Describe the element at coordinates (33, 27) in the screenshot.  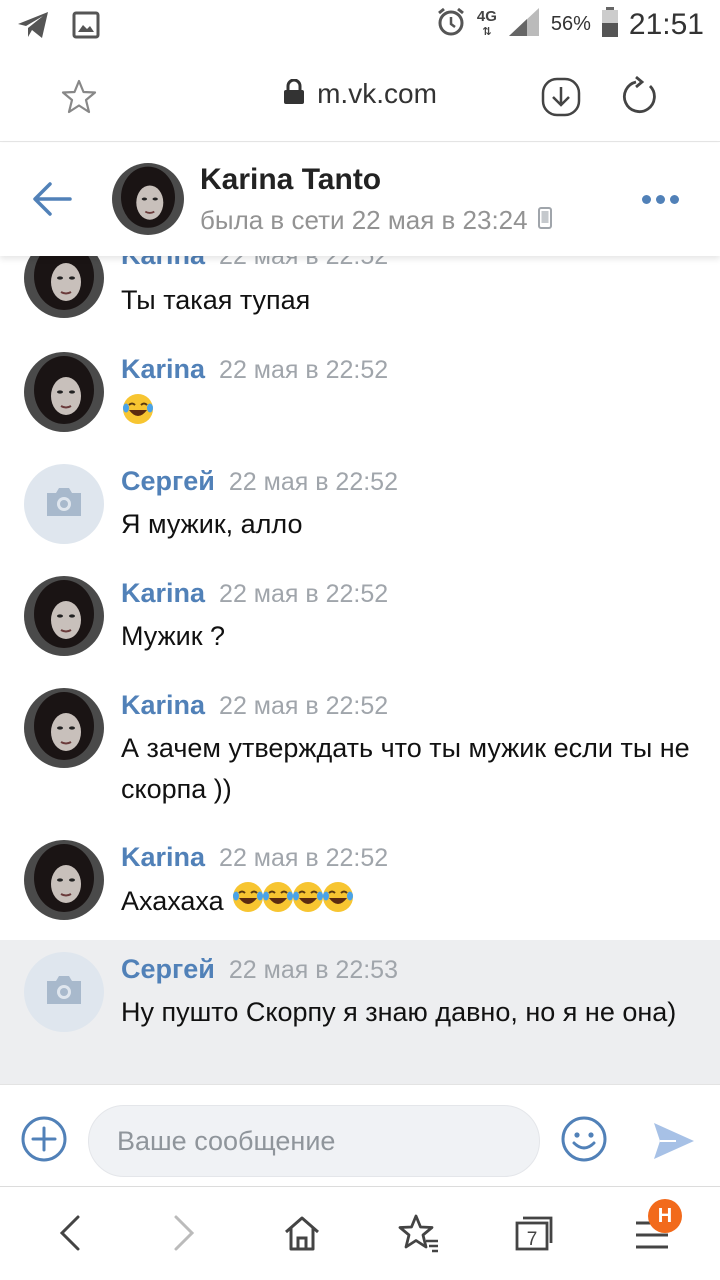
I see `telegram-icon` at that location.